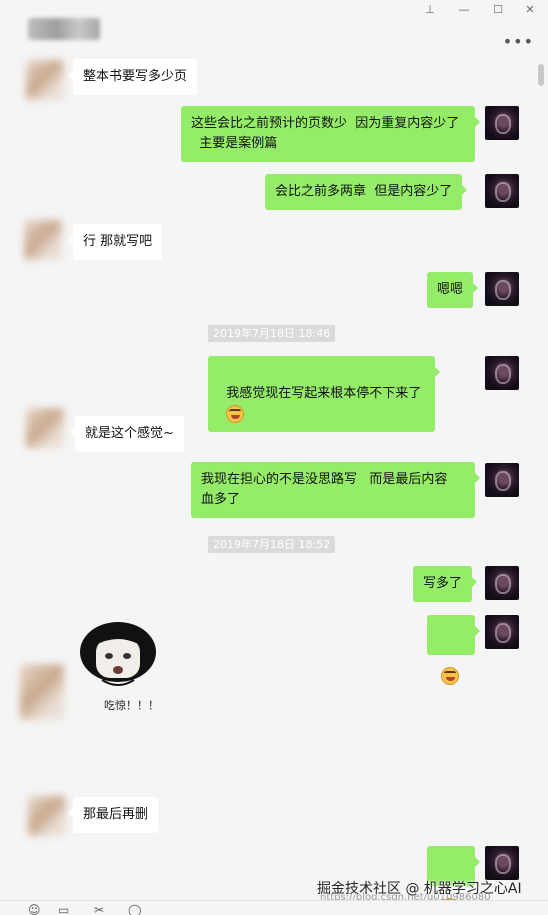 This screenshot has width=548, height=915. Describe the element at coordinates (63, 909) in the screenshot. I see `folder-icon: ▭` at that location.